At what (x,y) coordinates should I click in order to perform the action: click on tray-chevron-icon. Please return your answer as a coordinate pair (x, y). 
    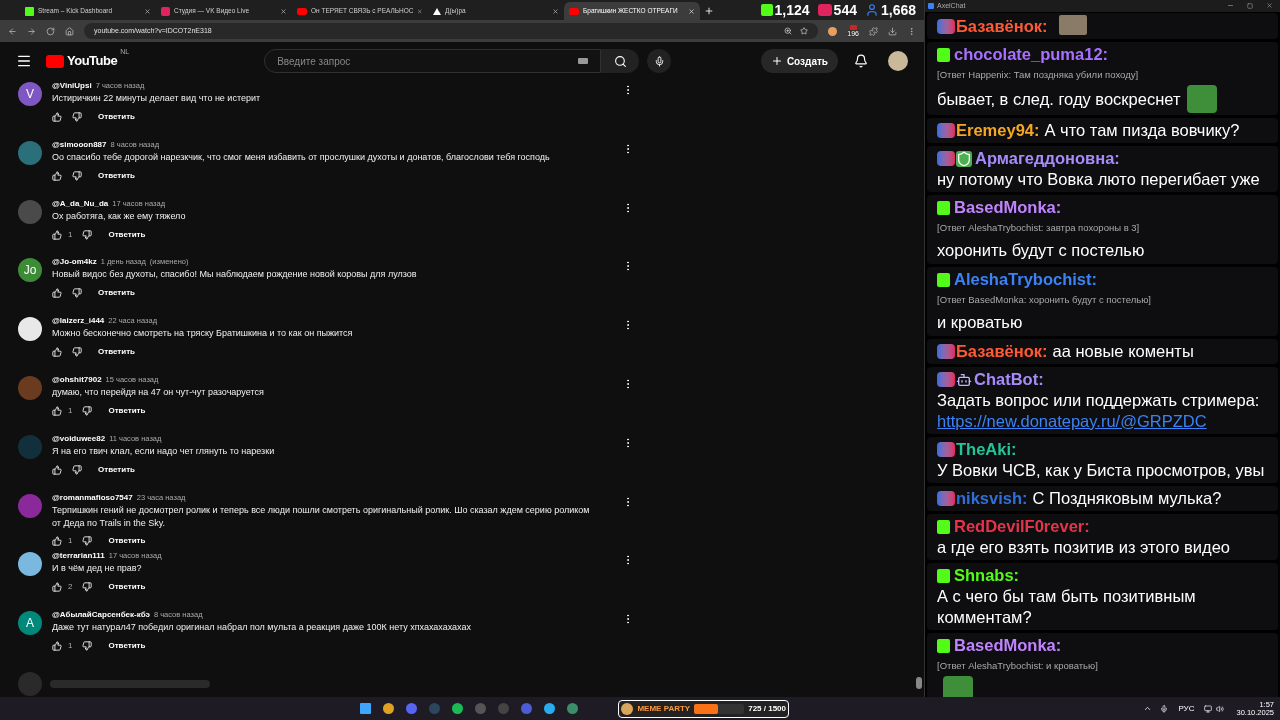
    Looking at the image, I should click on (1148, 708).